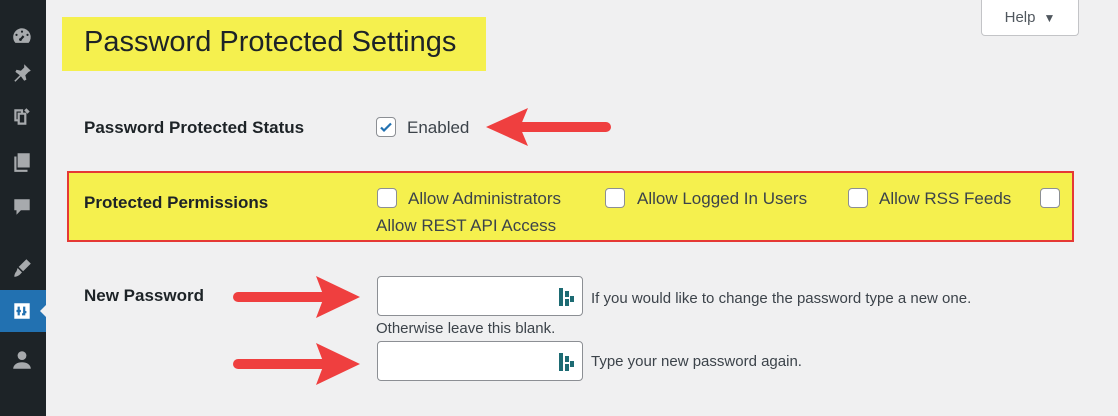 This screenshot has width=1118, height=416. What do you see at coordinates (22, 311) in the screenshot?
I see `settings-icon` at bounding box center [22, 311].